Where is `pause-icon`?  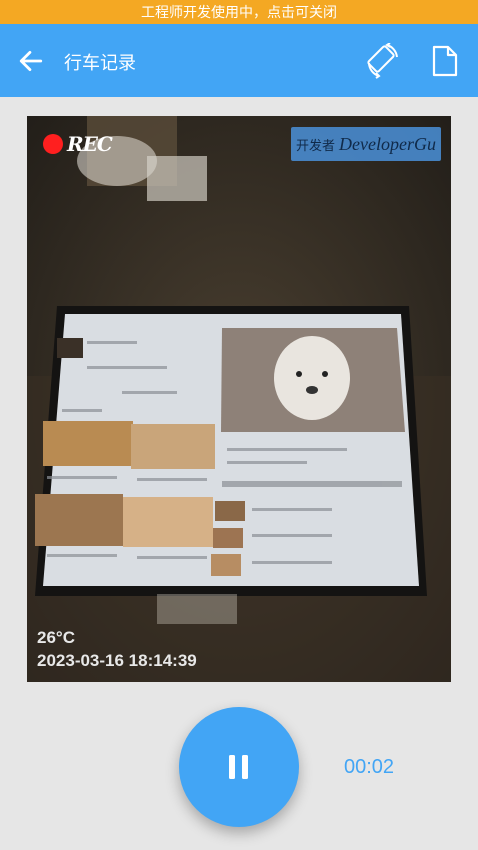
pause-icon is located at coordinates (238, 767).